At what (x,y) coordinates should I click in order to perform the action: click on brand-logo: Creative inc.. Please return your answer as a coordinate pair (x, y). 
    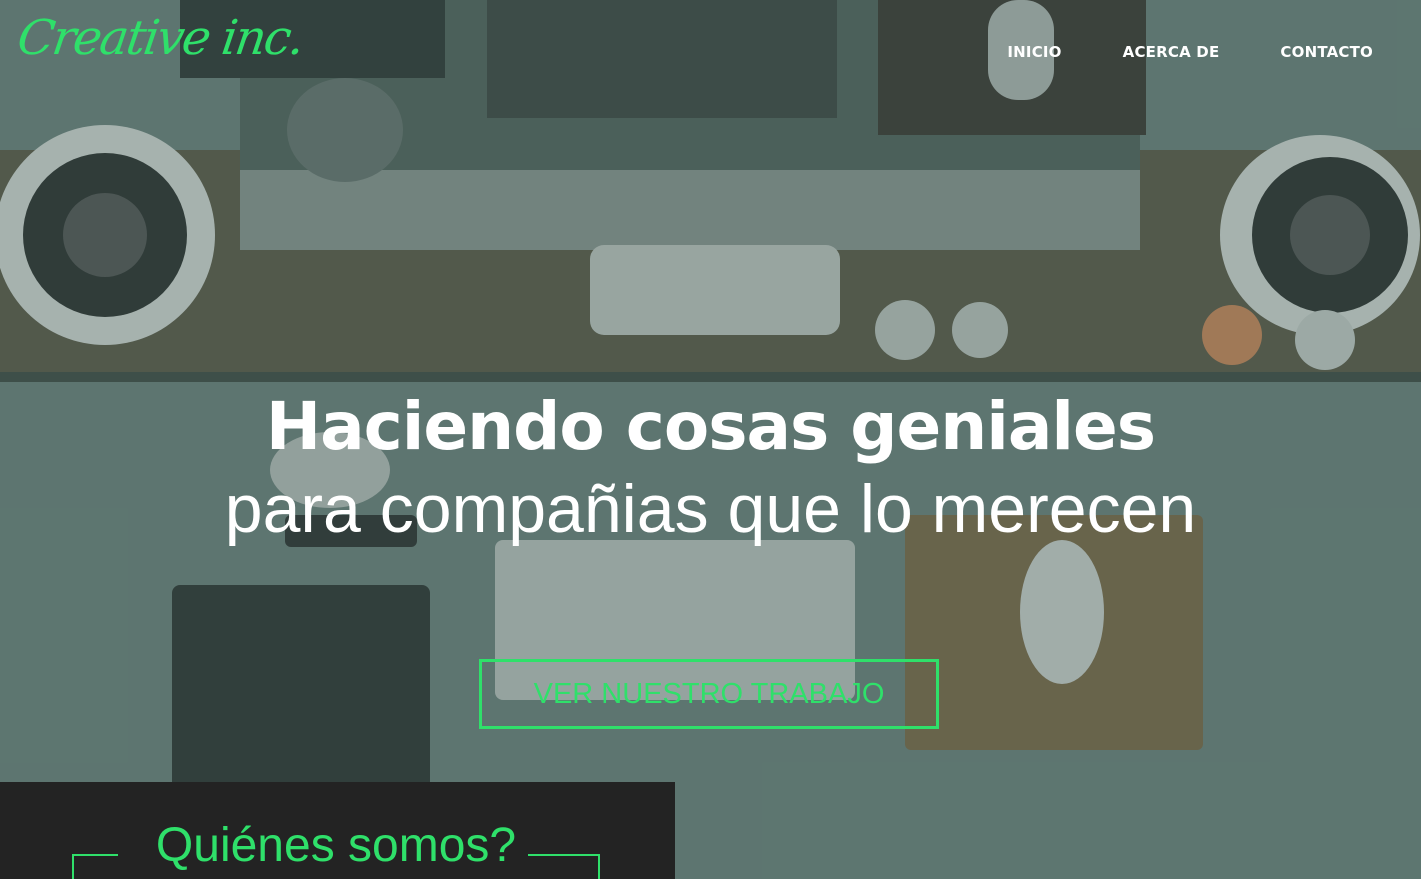
    Looking at the image, I should click on (160, 38).